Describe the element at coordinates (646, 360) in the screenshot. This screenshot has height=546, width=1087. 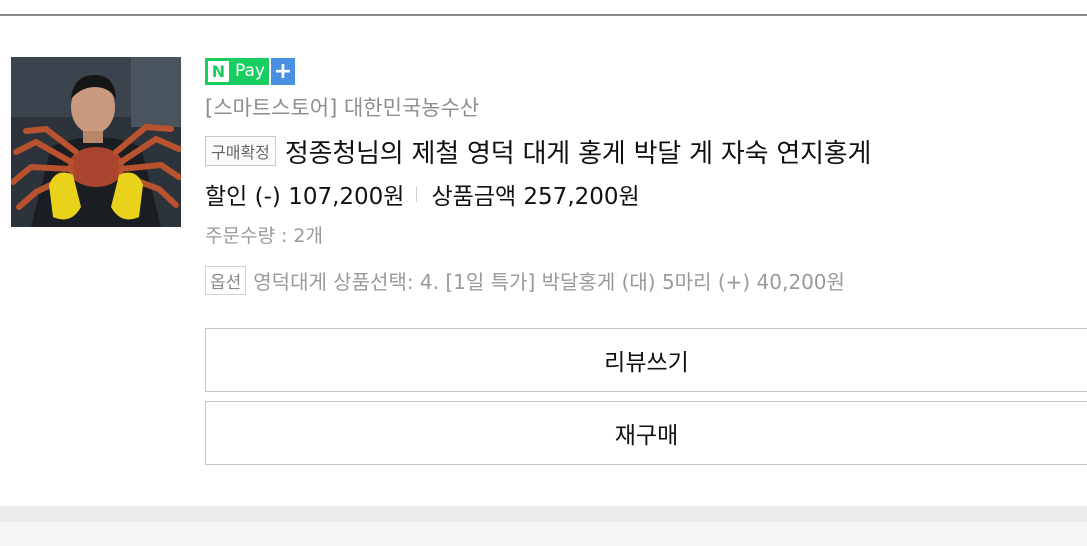
I see `write-review-button: 리뷰쓰기` at that location.